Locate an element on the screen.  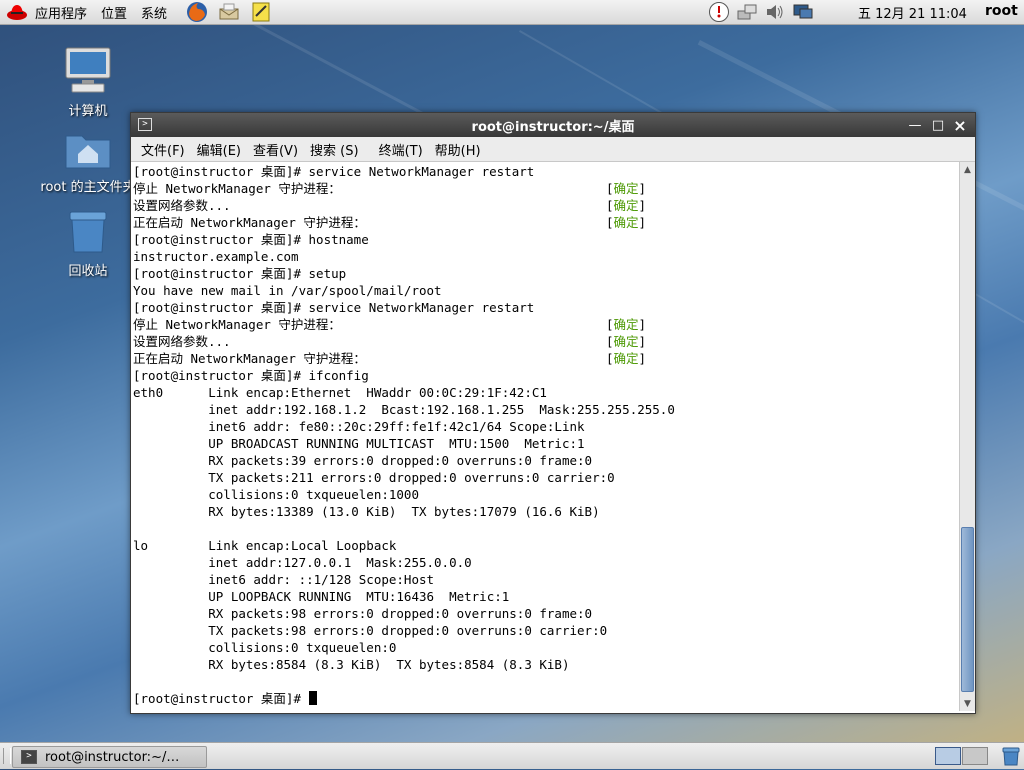
menu-search: 搜索 (S) is located at coordinates (334, 149).